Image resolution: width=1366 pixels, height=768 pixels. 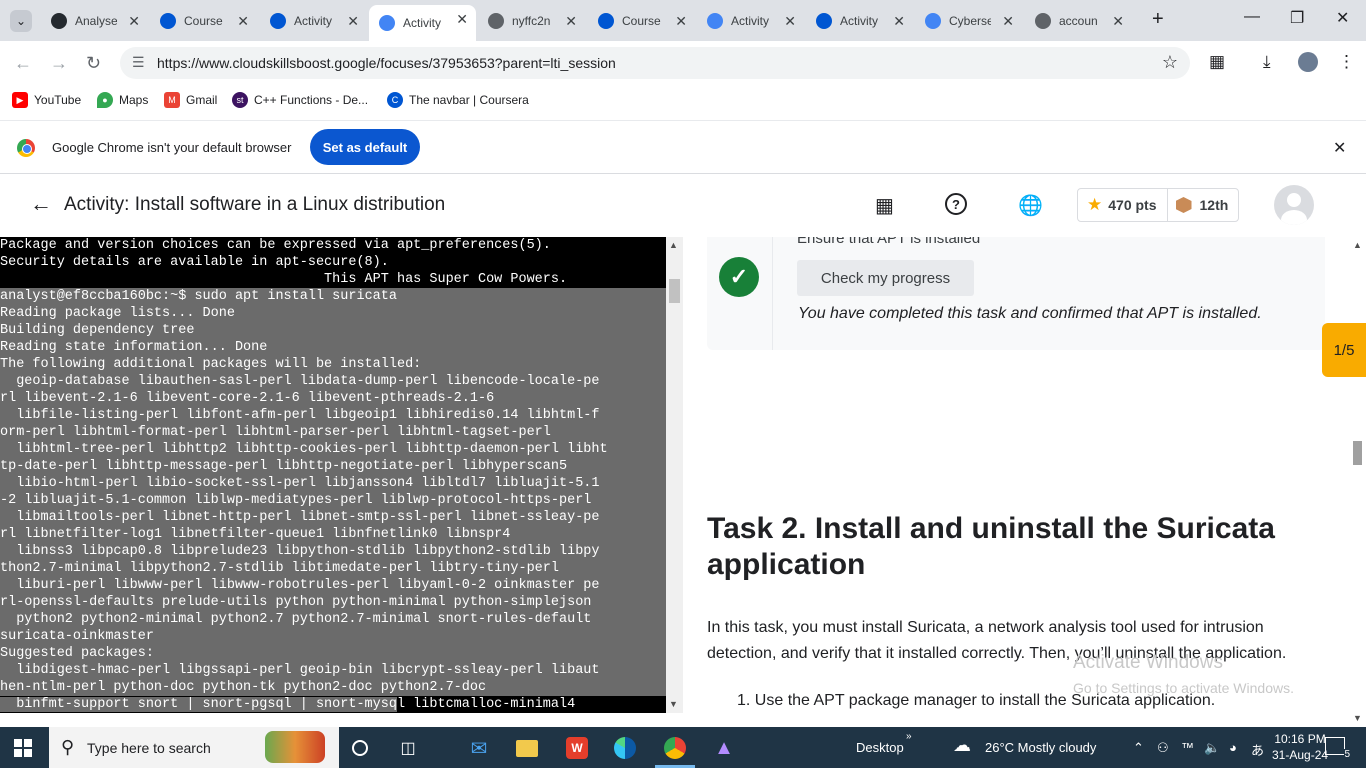 I want to click on new-tab-icon: +, so click(x=1158, y=19).